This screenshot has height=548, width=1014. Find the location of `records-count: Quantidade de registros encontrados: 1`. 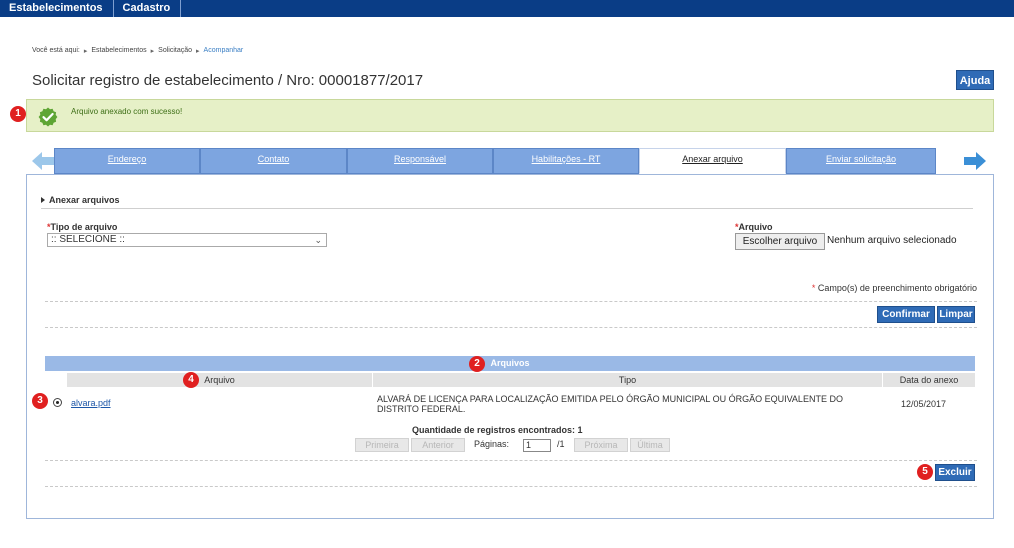

records-count: Quantidade de registros encontrados: 1 is located at coordinates (497, 430).